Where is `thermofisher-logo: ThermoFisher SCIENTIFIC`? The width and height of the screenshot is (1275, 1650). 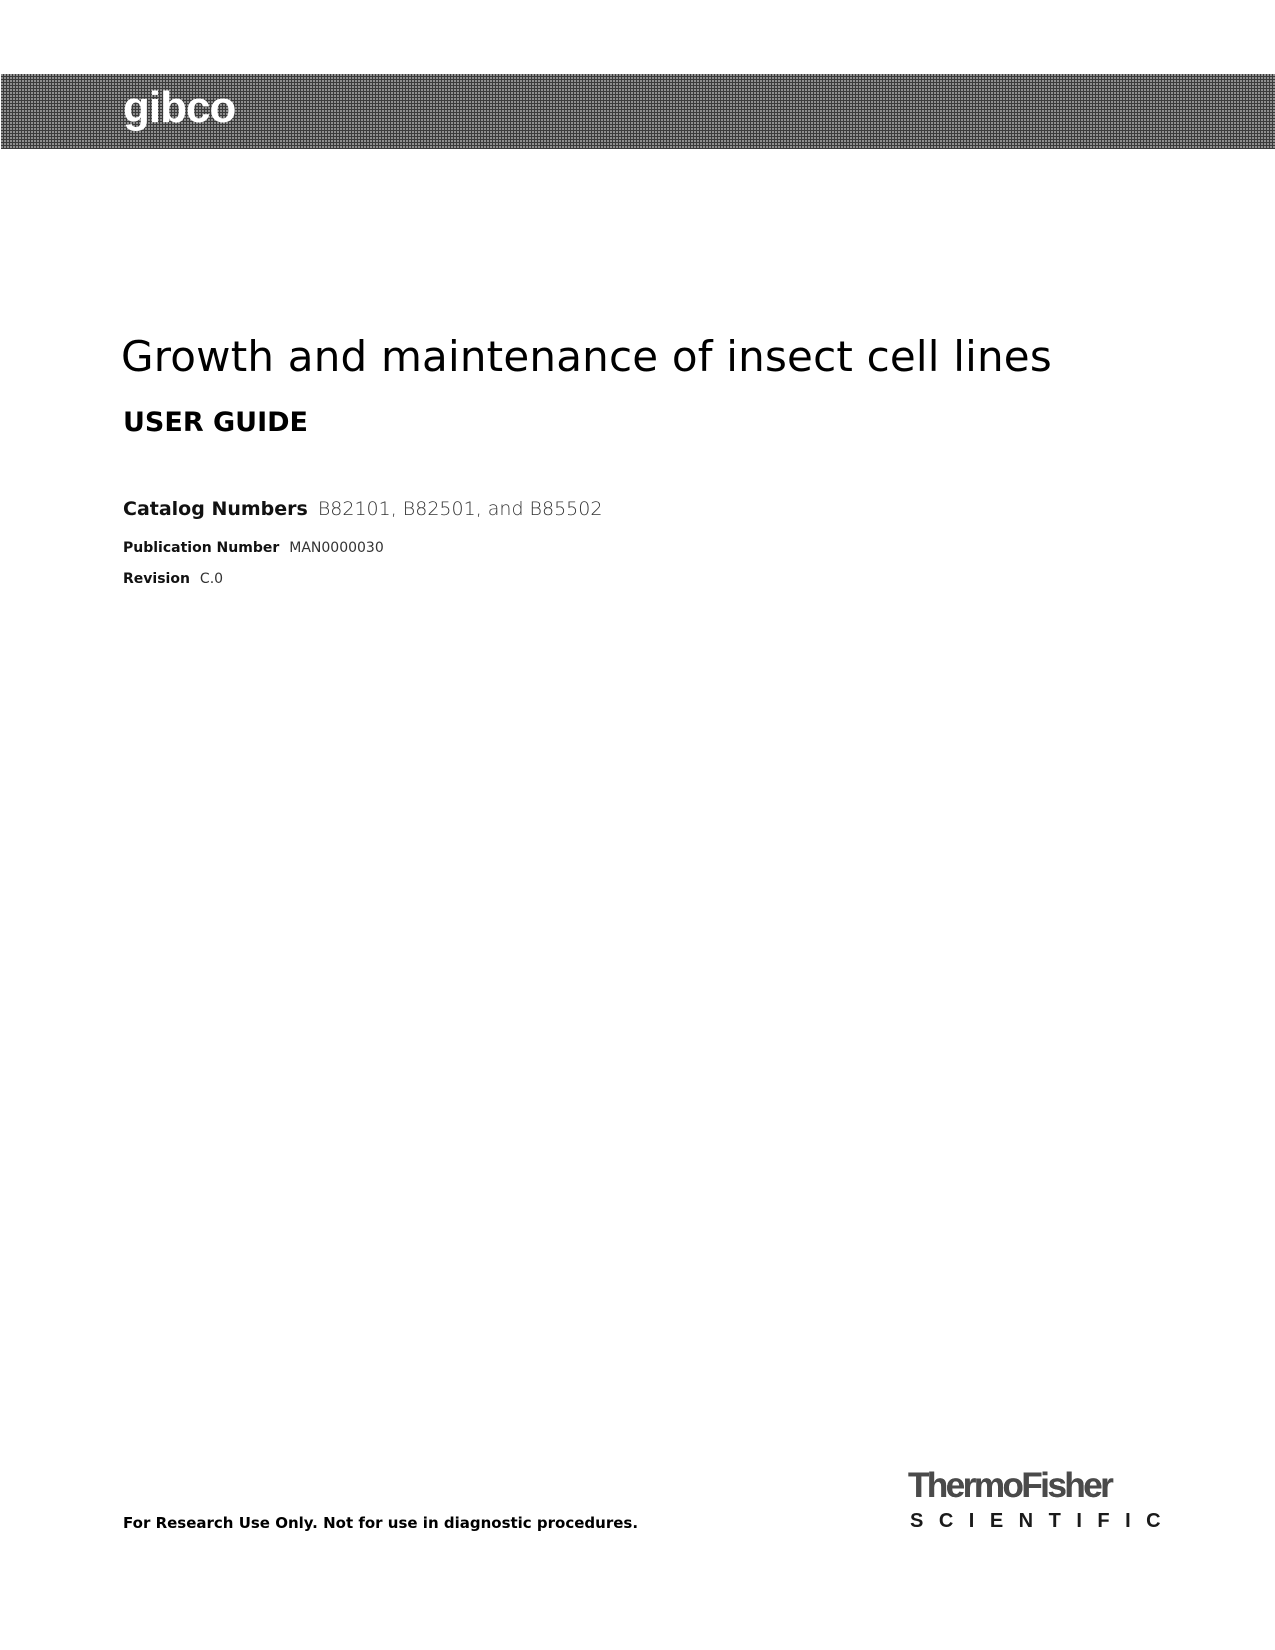 thermofisher-logo: ThermoFisher SCIENTIFIC is located at coordinates (1034, 1502).